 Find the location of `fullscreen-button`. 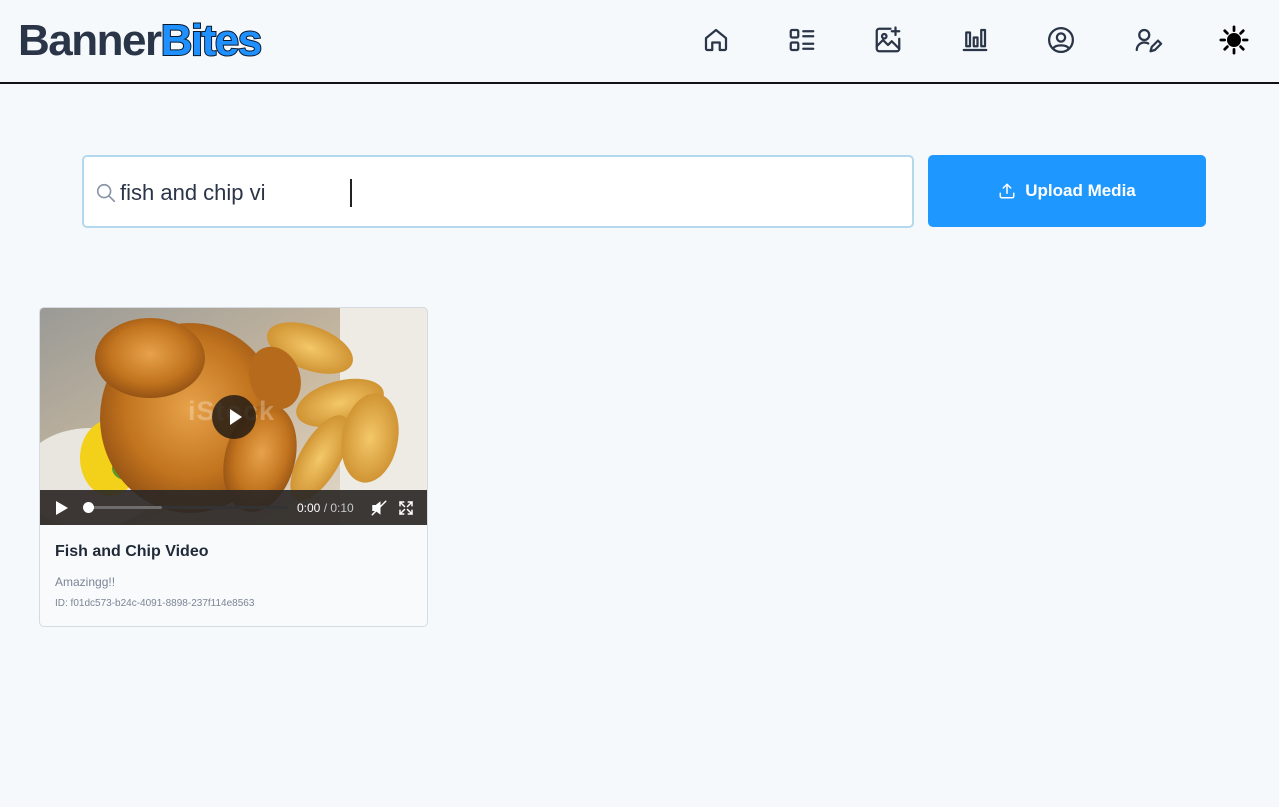

fullscreen-button is located at coordinates (406, 508).